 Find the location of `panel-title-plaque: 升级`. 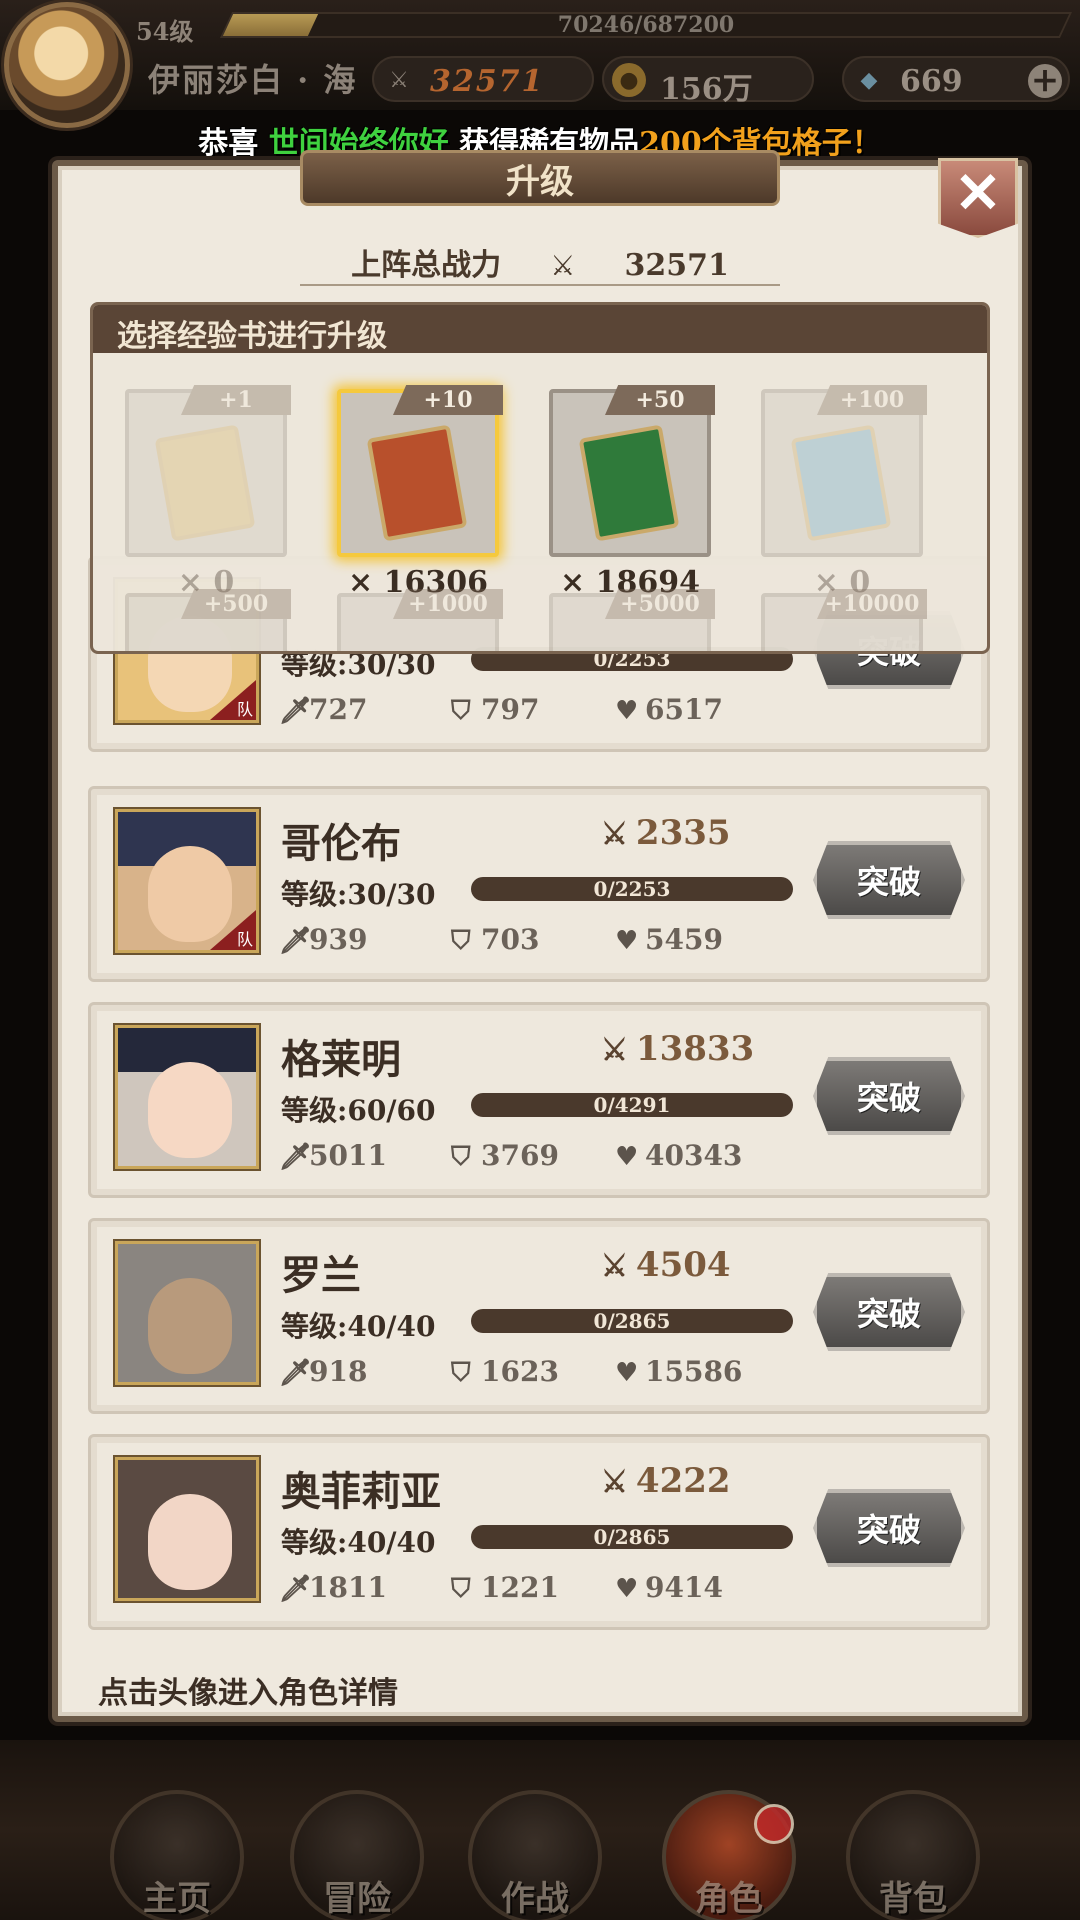

panel-title-plaque: 升级 is located at coordinates (540, 178).